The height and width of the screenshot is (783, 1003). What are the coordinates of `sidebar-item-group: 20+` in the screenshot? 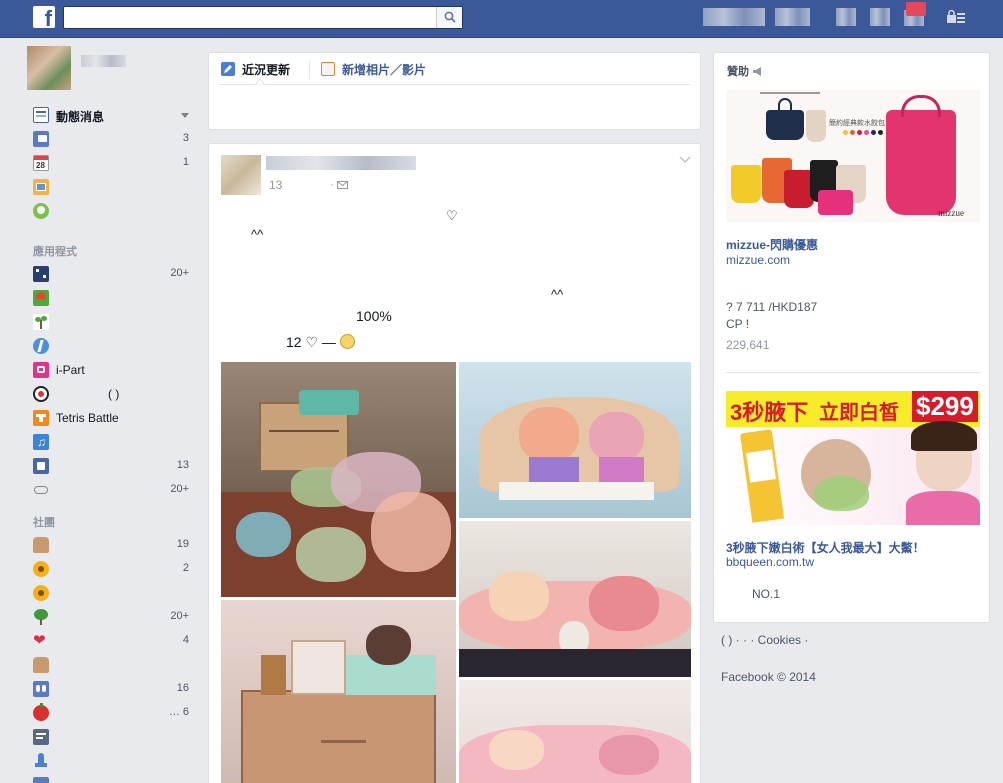 It's located at (113, 618).